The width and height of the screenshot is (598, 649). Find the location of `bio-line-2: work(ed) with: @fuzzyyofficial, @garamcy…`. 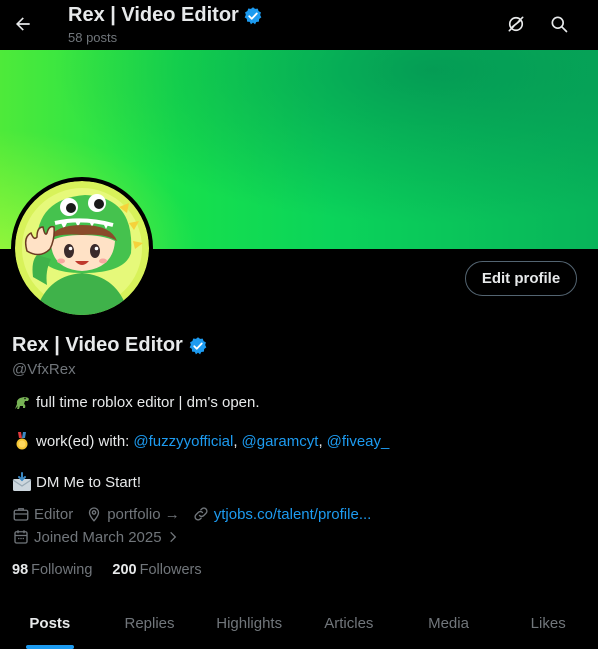

bio-line-2: work(ed) with: @fuzzyyofficial, @garamcy… is located at coordinates (200, 441).